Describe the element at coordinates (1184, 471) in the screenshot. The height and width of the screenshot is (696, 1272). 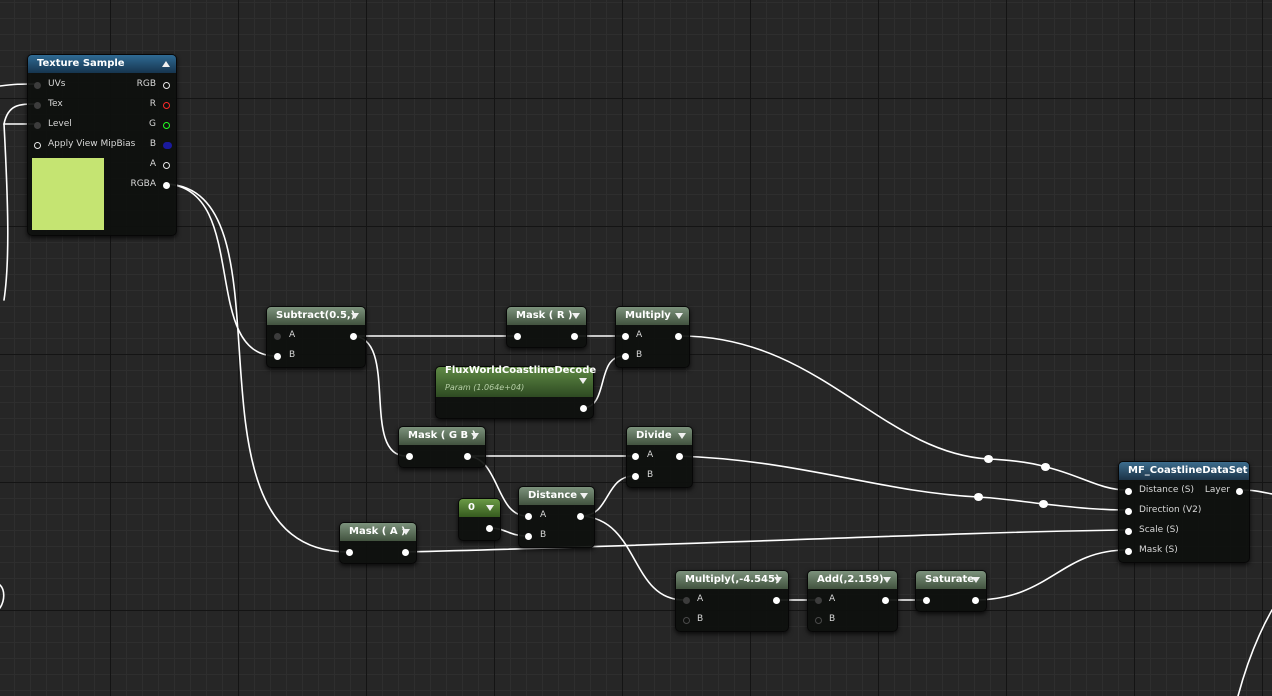
I see `material-function-header: MF_CoastlineDataSet` at that location.